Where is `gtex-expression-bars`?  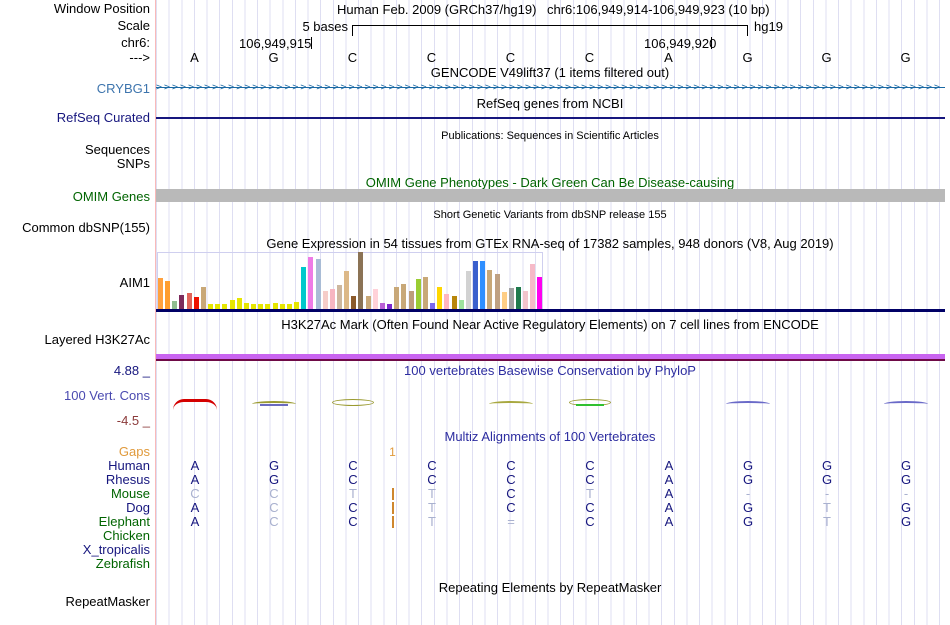 gtex-expression-bars is located at coordinates (351, 280).